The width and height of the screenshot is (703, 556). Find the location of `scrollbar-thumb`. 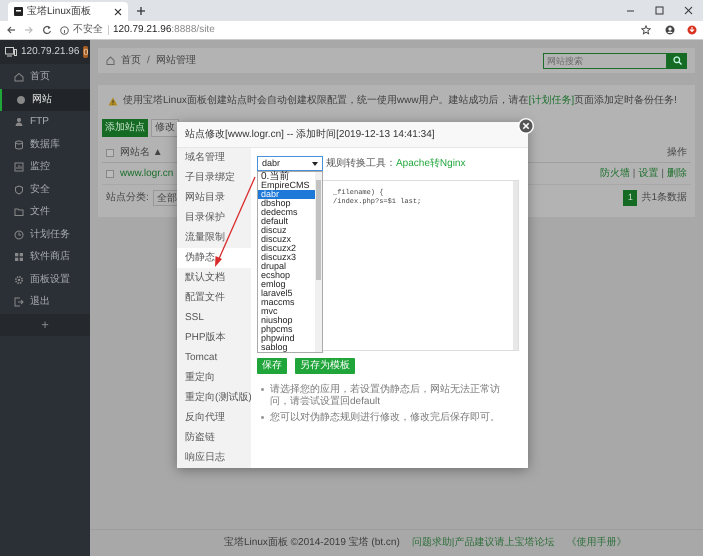

scrollbar-thumb is located at coordinates (318, 230).